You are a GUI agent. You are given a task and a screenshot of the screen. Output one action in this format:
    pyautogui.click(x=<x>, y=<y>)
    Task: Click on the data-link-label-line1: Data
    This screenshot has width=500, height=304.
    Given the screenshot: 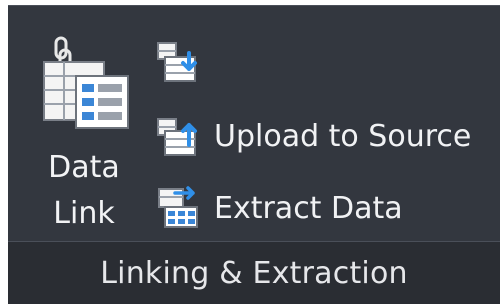 What is the action you would take?
    pyautogui.click(x=84, y=167)
    